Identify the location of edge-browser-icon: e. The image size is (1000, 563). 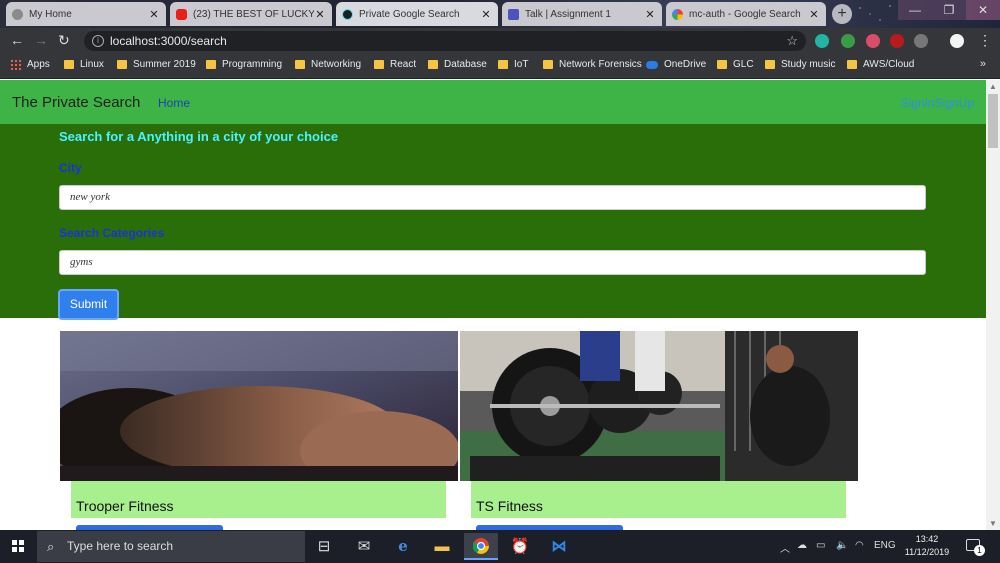
(403, 546).